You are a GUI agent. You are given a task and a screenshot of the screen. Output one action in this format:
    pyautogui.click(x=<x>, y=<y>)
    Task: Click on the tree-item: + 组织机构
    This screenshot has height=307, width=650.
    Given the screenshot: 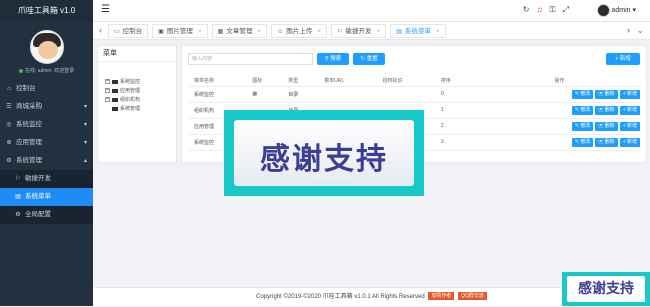 What is the action you would take?
    pyautogui.click(x=137, y=100)
    